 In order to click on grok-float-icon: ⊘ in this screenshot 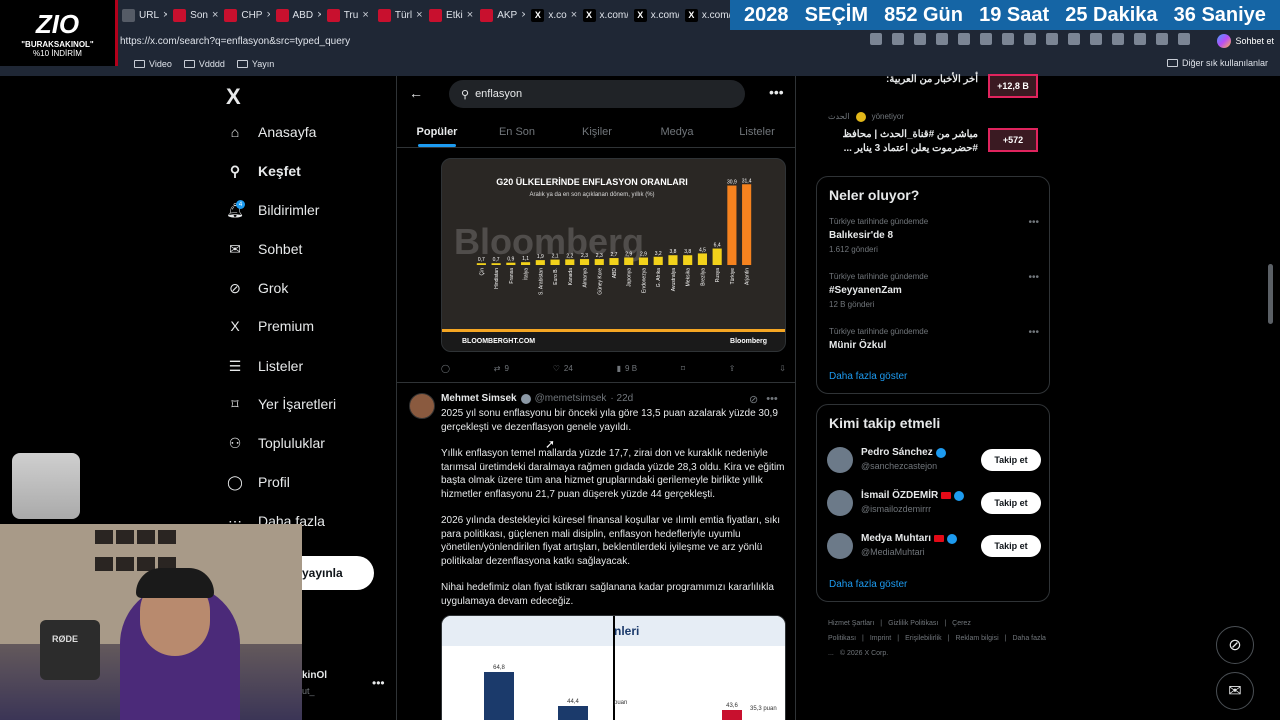, I will do `click(1235, 645)`.